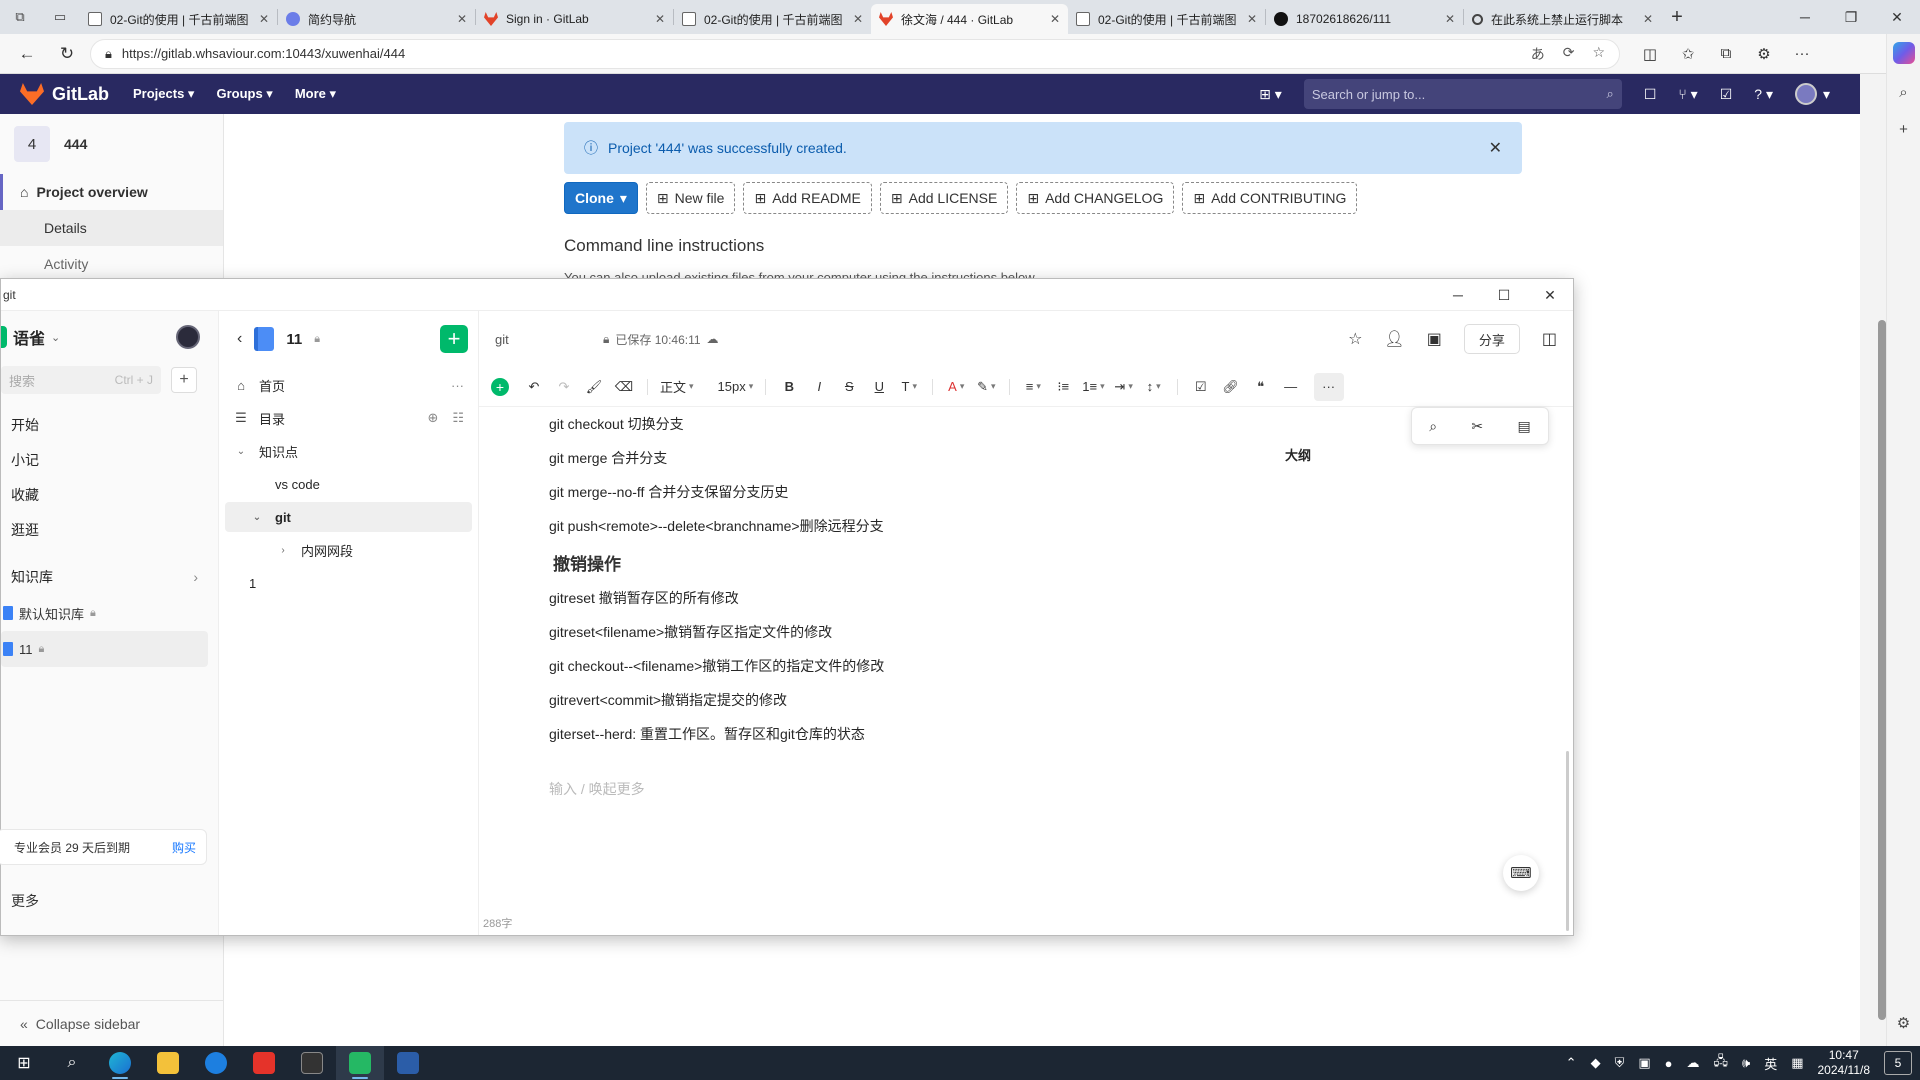 This screenshot has width=1920, height=1080. Describe the element at coordinates (376, 19) in the screenshot. I see `browser-tab: 简约导航 ✕` at that location.